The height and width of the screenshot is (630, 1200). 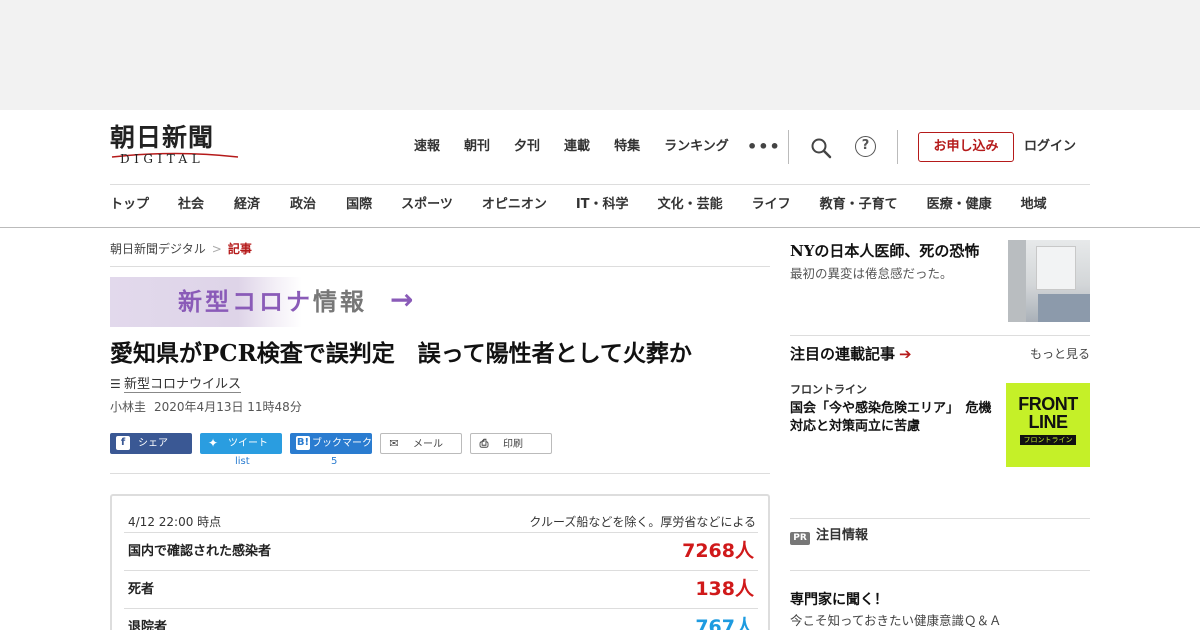 I want to click on promo-title: 専門家に聞く！, so click(x=839, y=600).